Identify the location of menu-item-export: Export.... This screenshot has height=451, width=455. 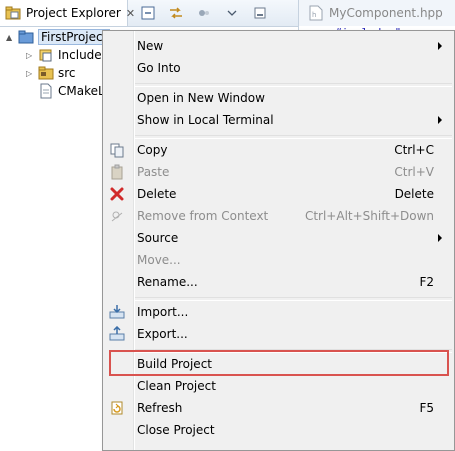
(278, 334).